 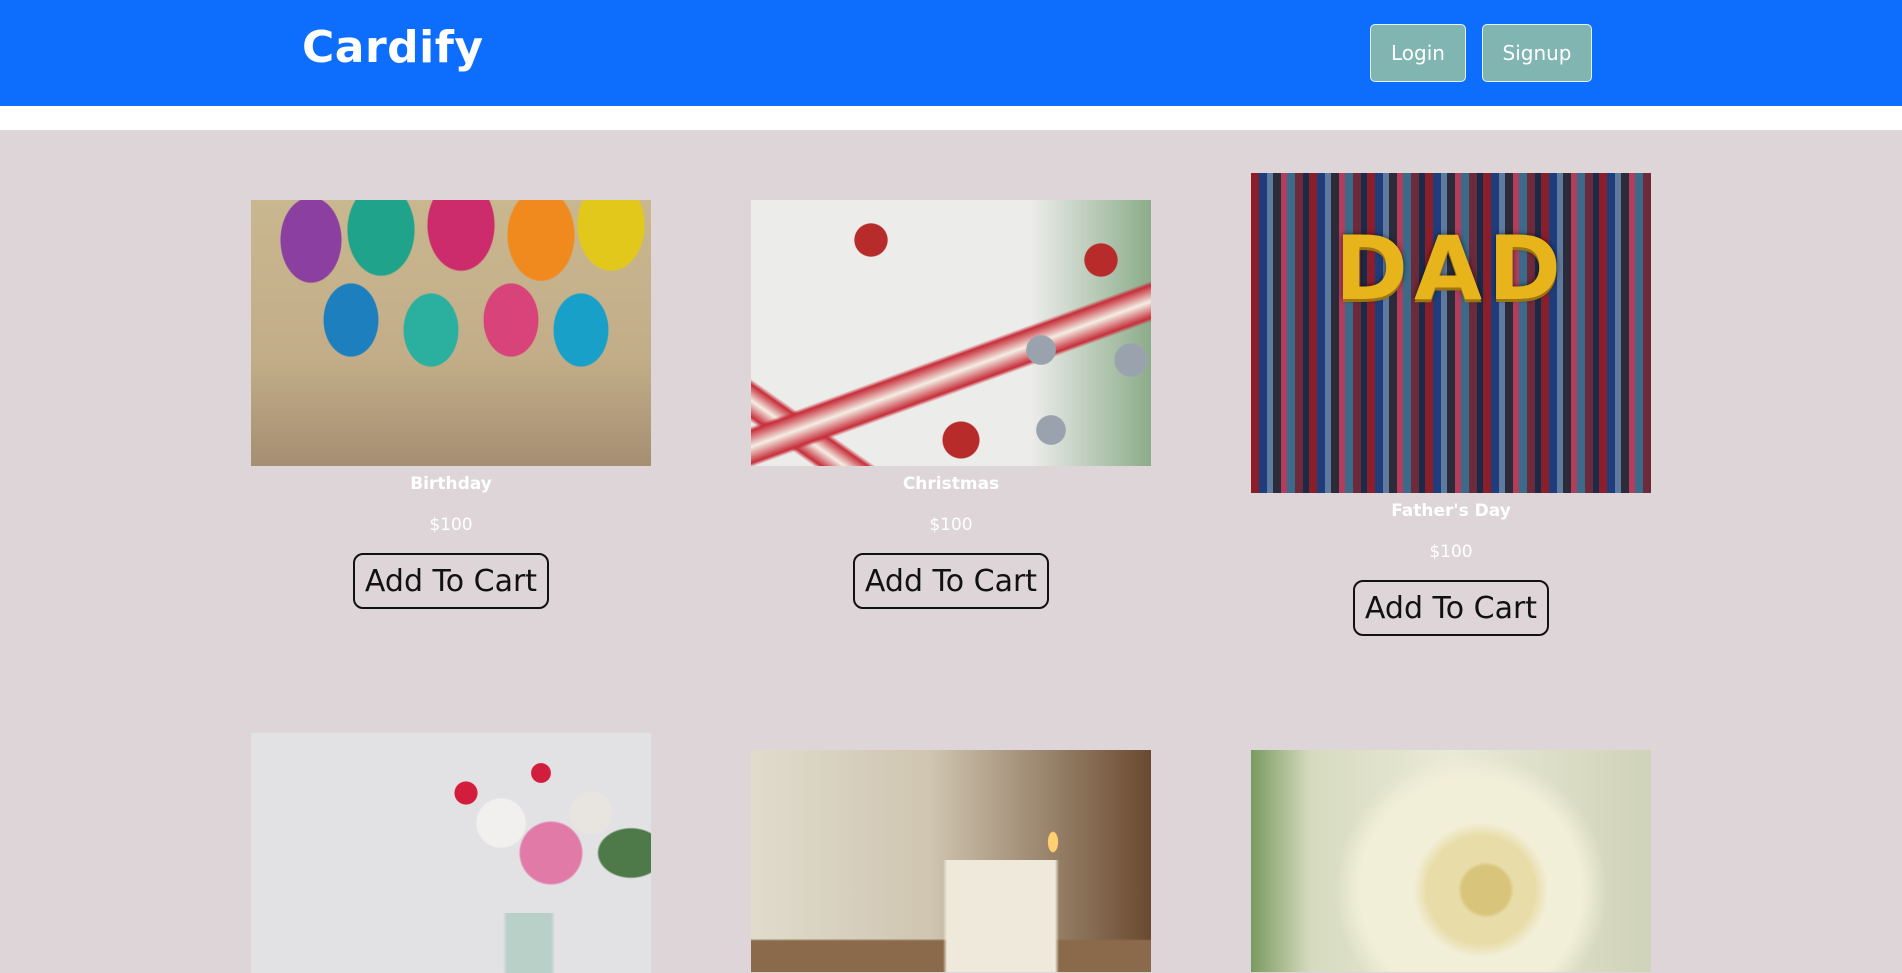 What do you see at coordinates (451, 333) in the screenshot?
I see `birthday-balloons-image` at bounding box center [451, 333].